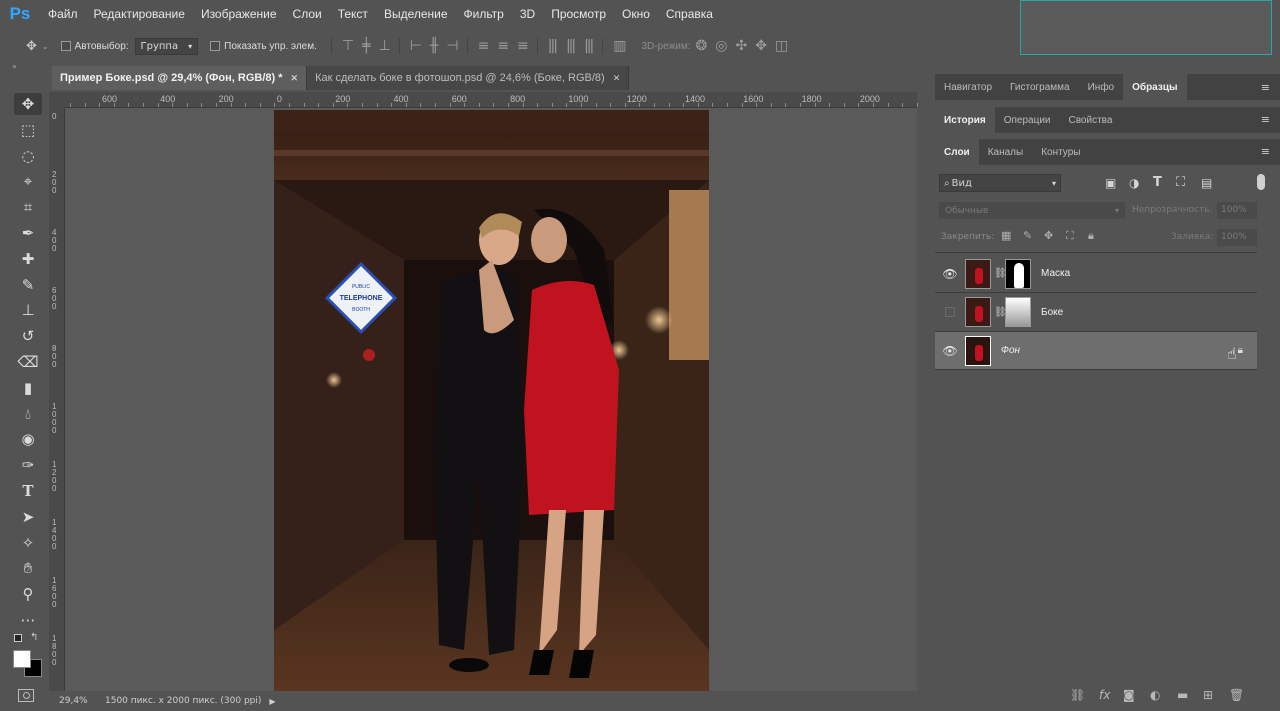 The height and width of the screenshot is (711, 1280). What do you see at coordinates (1006, 152) in the screenshot?
I see `panel-tab: Каналы` at bounding box center [1006, 152].